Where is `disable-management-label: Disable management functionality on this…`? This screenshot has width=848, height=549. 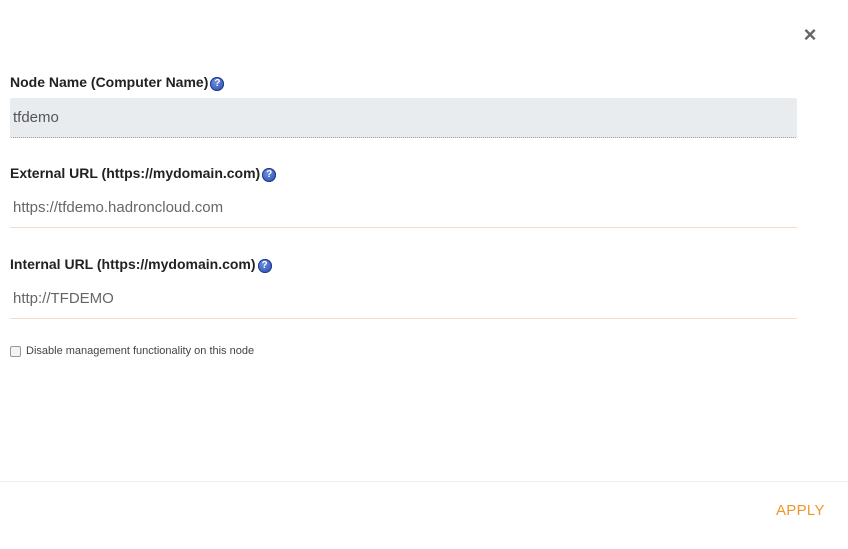
disable-management-label: Disable management functionality on this… is located at coordinates (140, 351).